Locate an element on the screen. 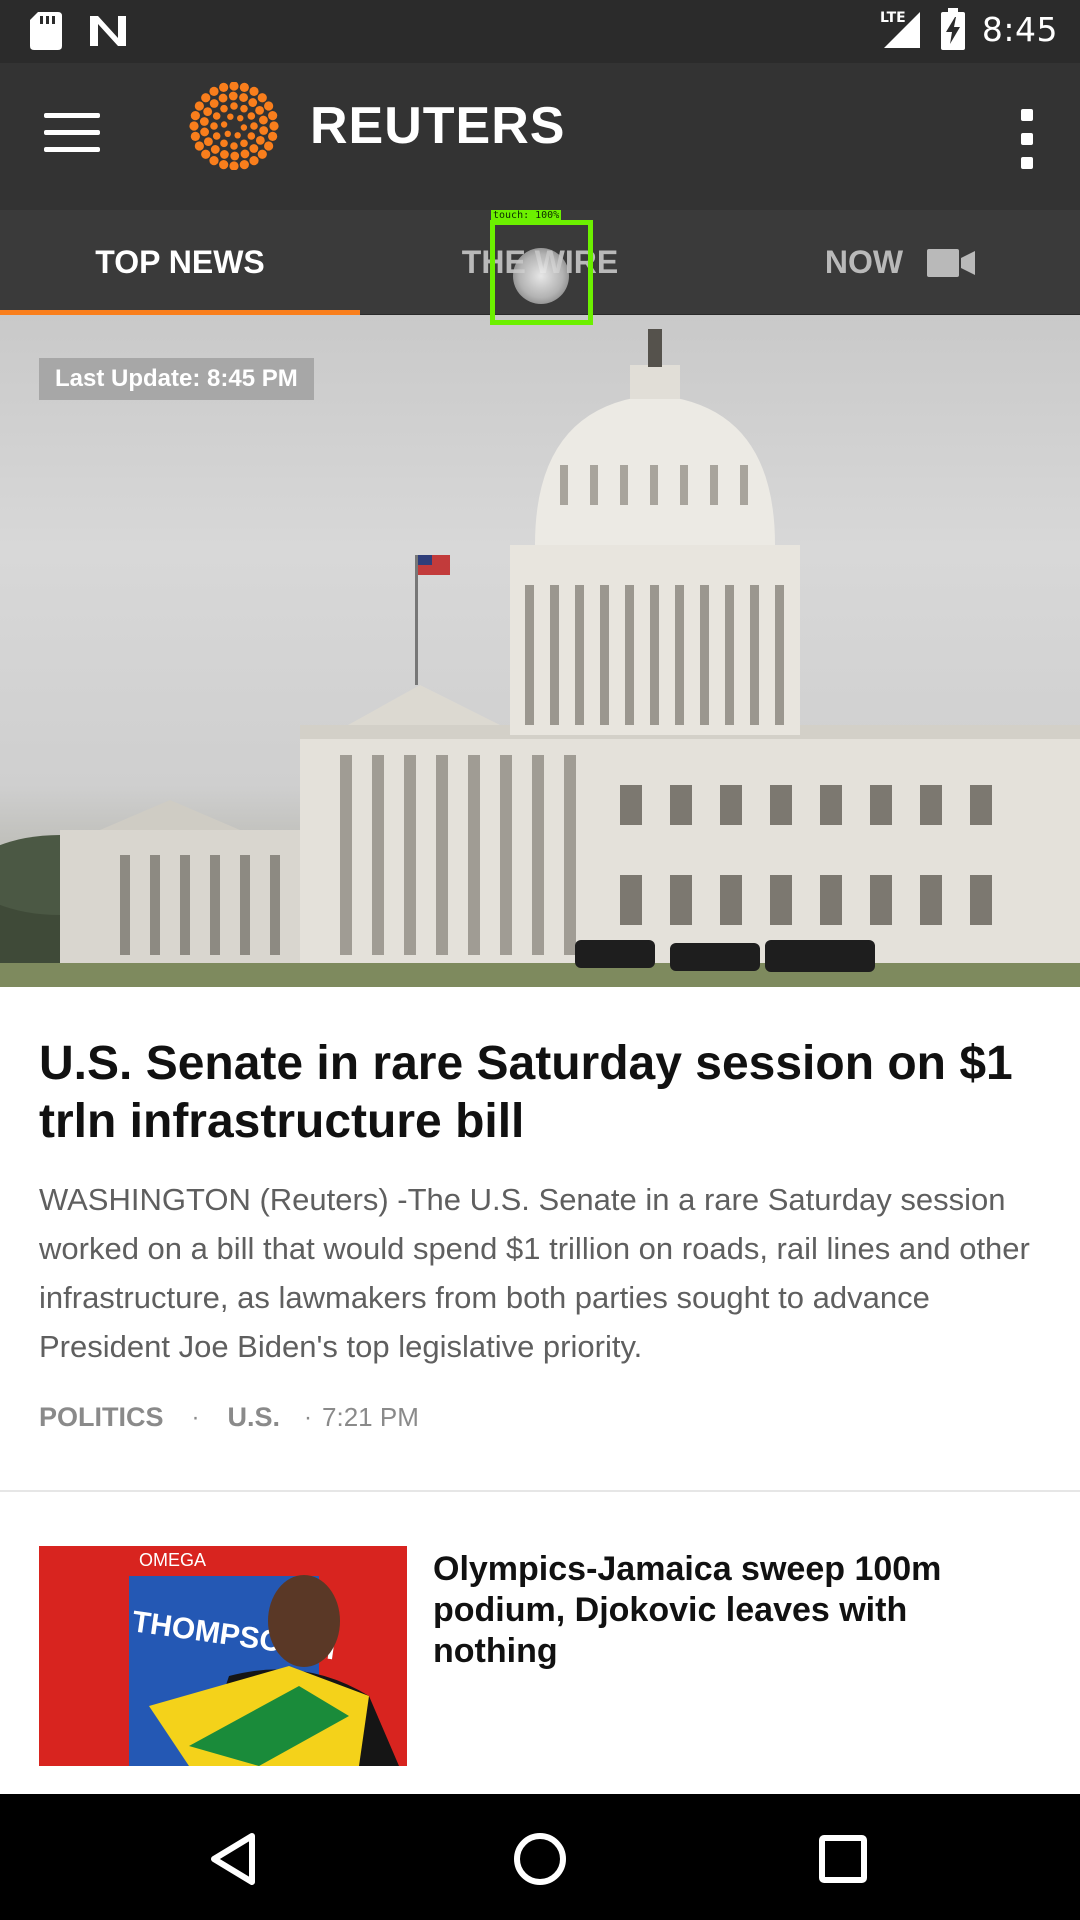  brand: REUTERS is located at coordinates (375, 126).